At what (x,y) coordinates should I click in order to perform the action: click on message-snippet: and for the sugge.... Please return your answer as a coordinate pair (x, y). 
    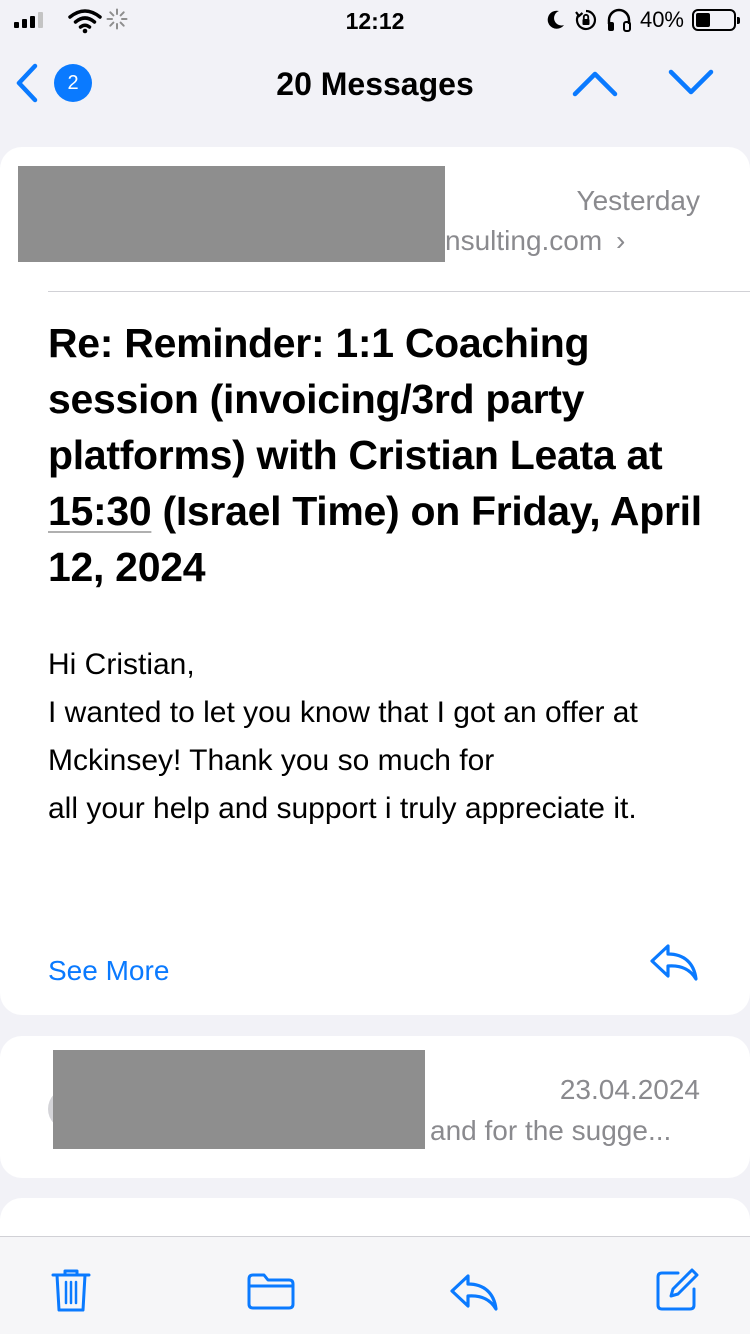
    Looking at the image, I should click on (551, 1130).